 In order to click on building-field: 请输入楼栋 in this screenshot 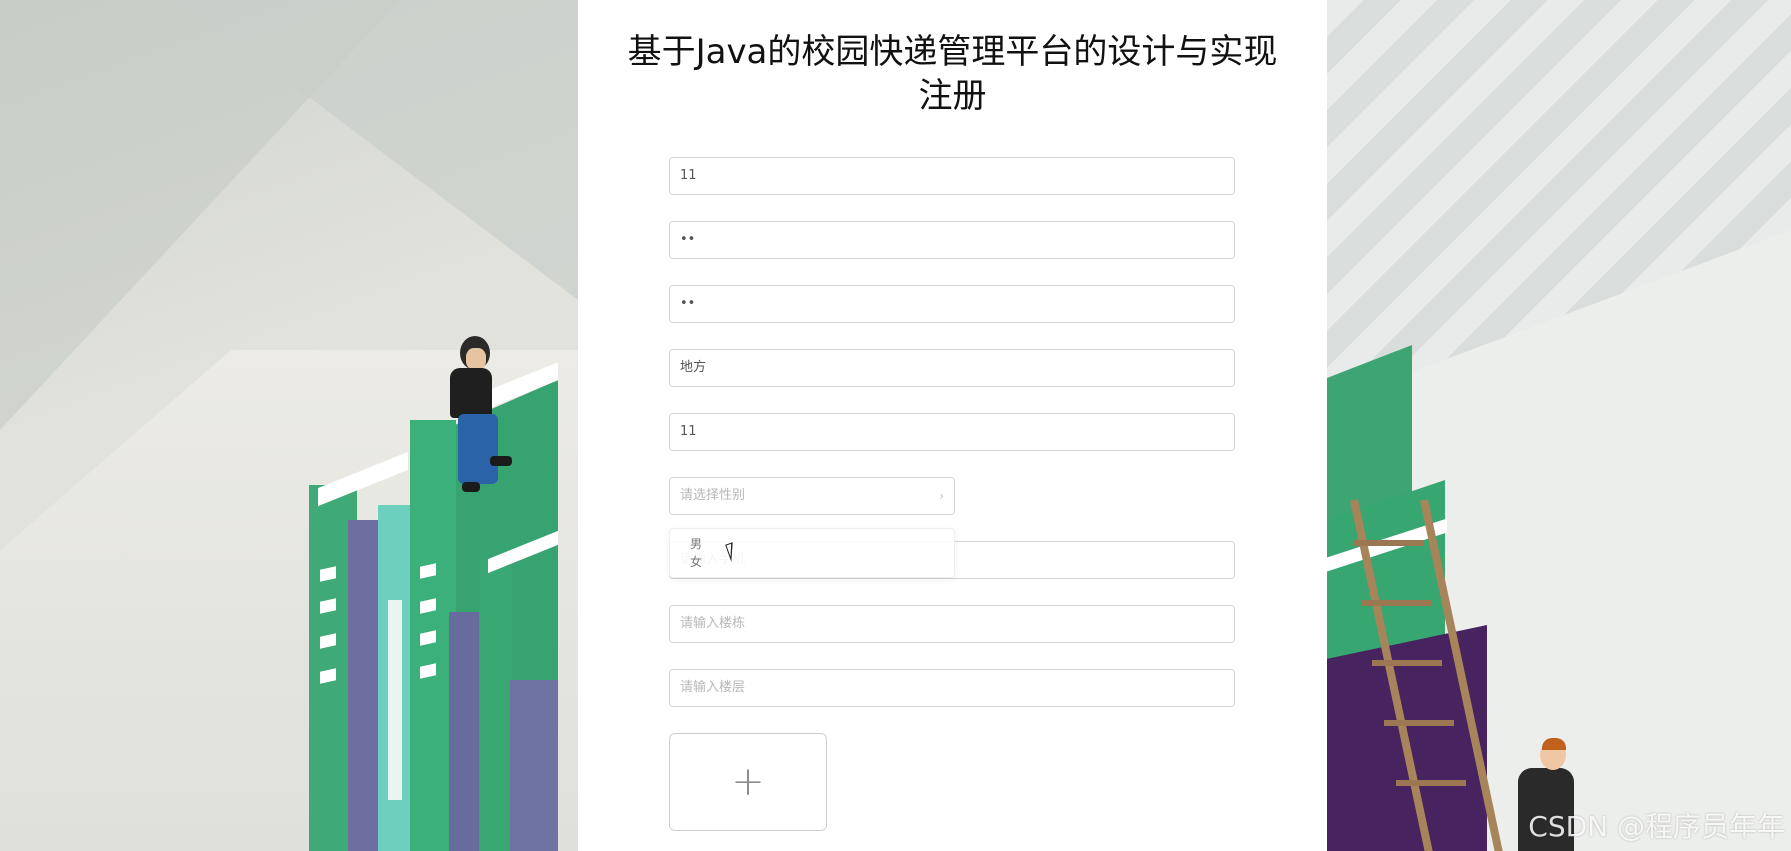, I will do `click(952, 624)`.